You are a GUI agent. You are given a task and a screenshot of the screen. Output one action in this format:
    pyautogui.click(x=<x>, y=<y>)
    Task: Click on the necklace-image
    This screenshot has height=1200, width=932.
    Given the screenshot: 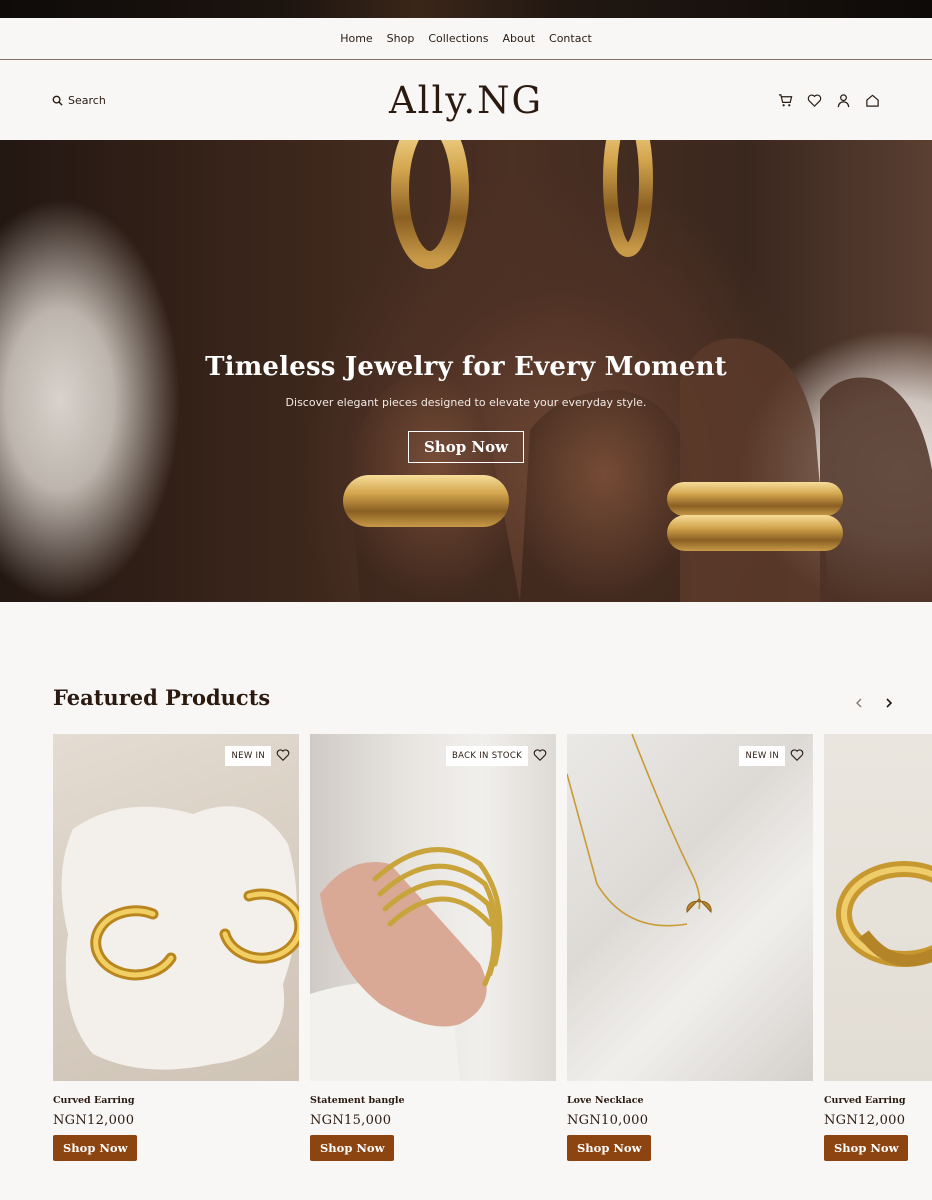 What is the action you would take?
    pyautogui.click(x=639, y=830)
    